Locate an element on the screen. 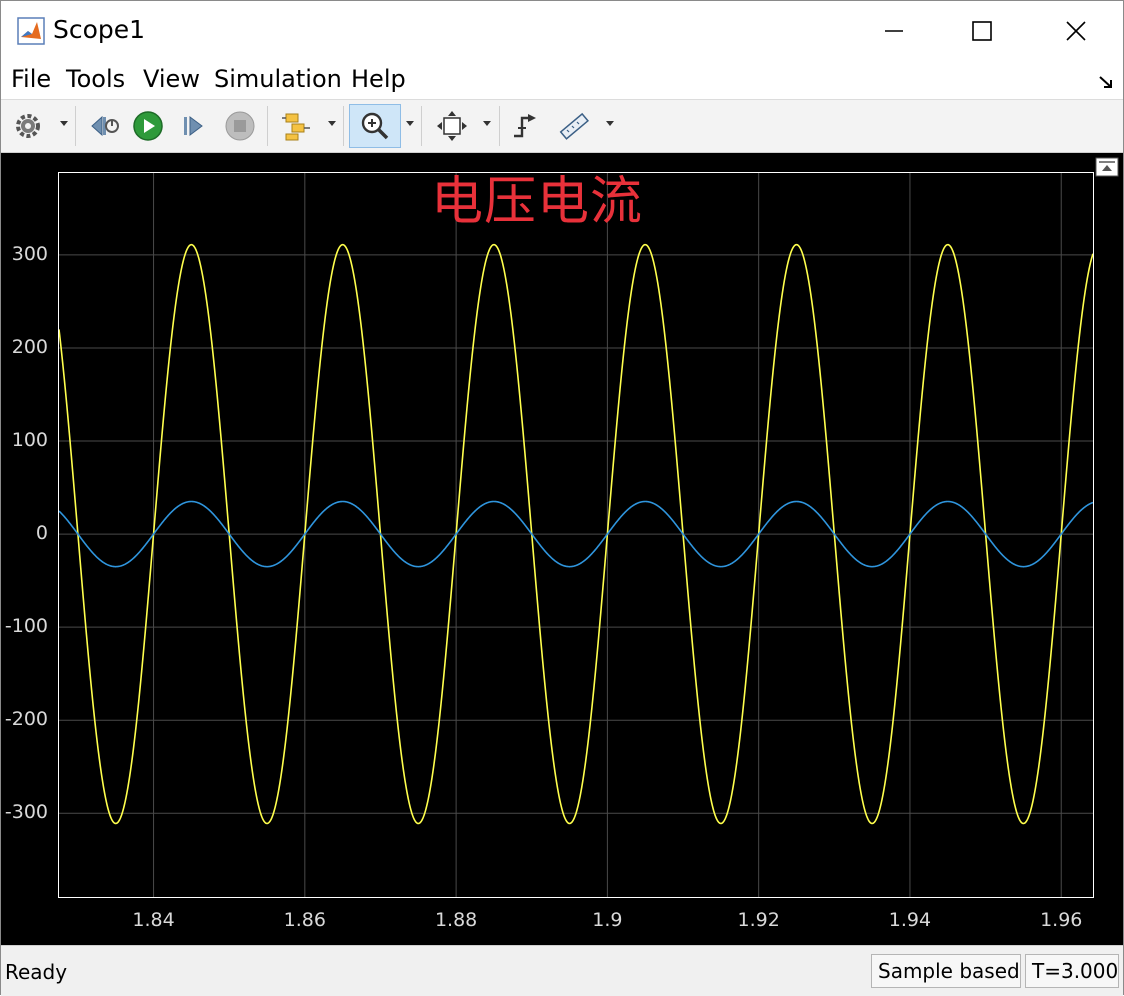 This screenshot has width=1124, height=996. menu-view: View is located at coordinates (171, 79).